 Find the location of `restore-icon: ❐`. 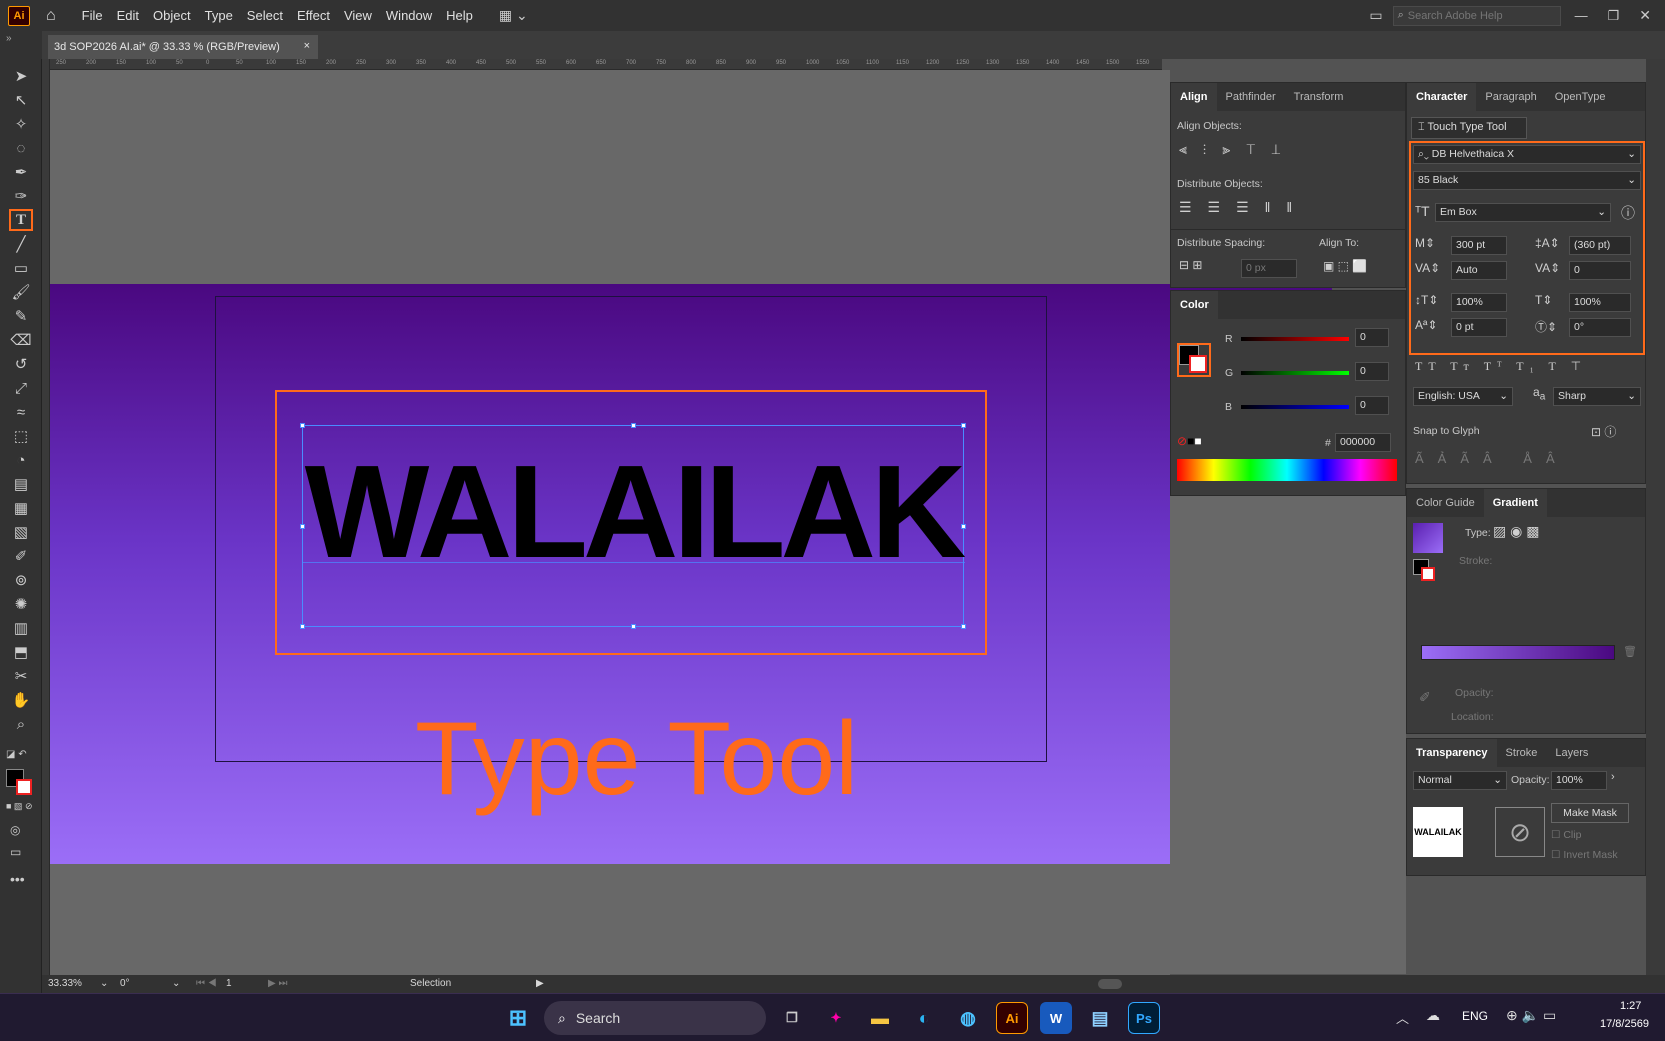

restore-icon: ❐ is located at coordinates (1614, 16).